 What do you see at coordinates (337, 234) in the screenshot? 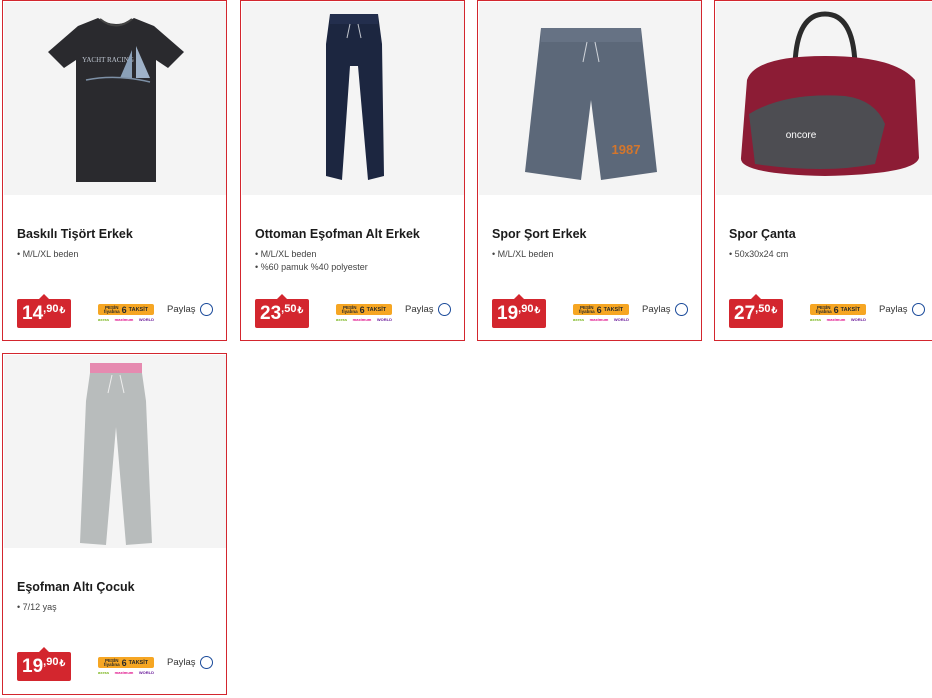
I see `product-title: Ottoman Eşofman Alt Erkek` at bounding box center [337, 234].